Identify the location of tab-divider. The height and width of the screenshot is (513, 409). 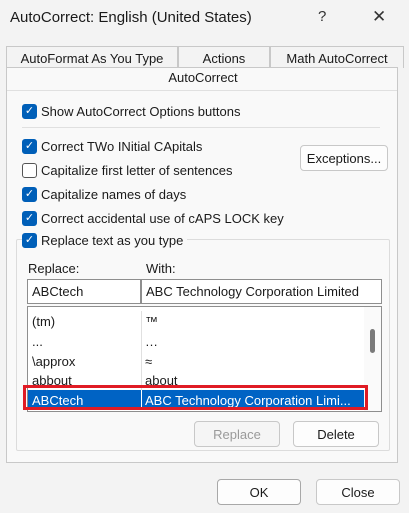
(202, 90).